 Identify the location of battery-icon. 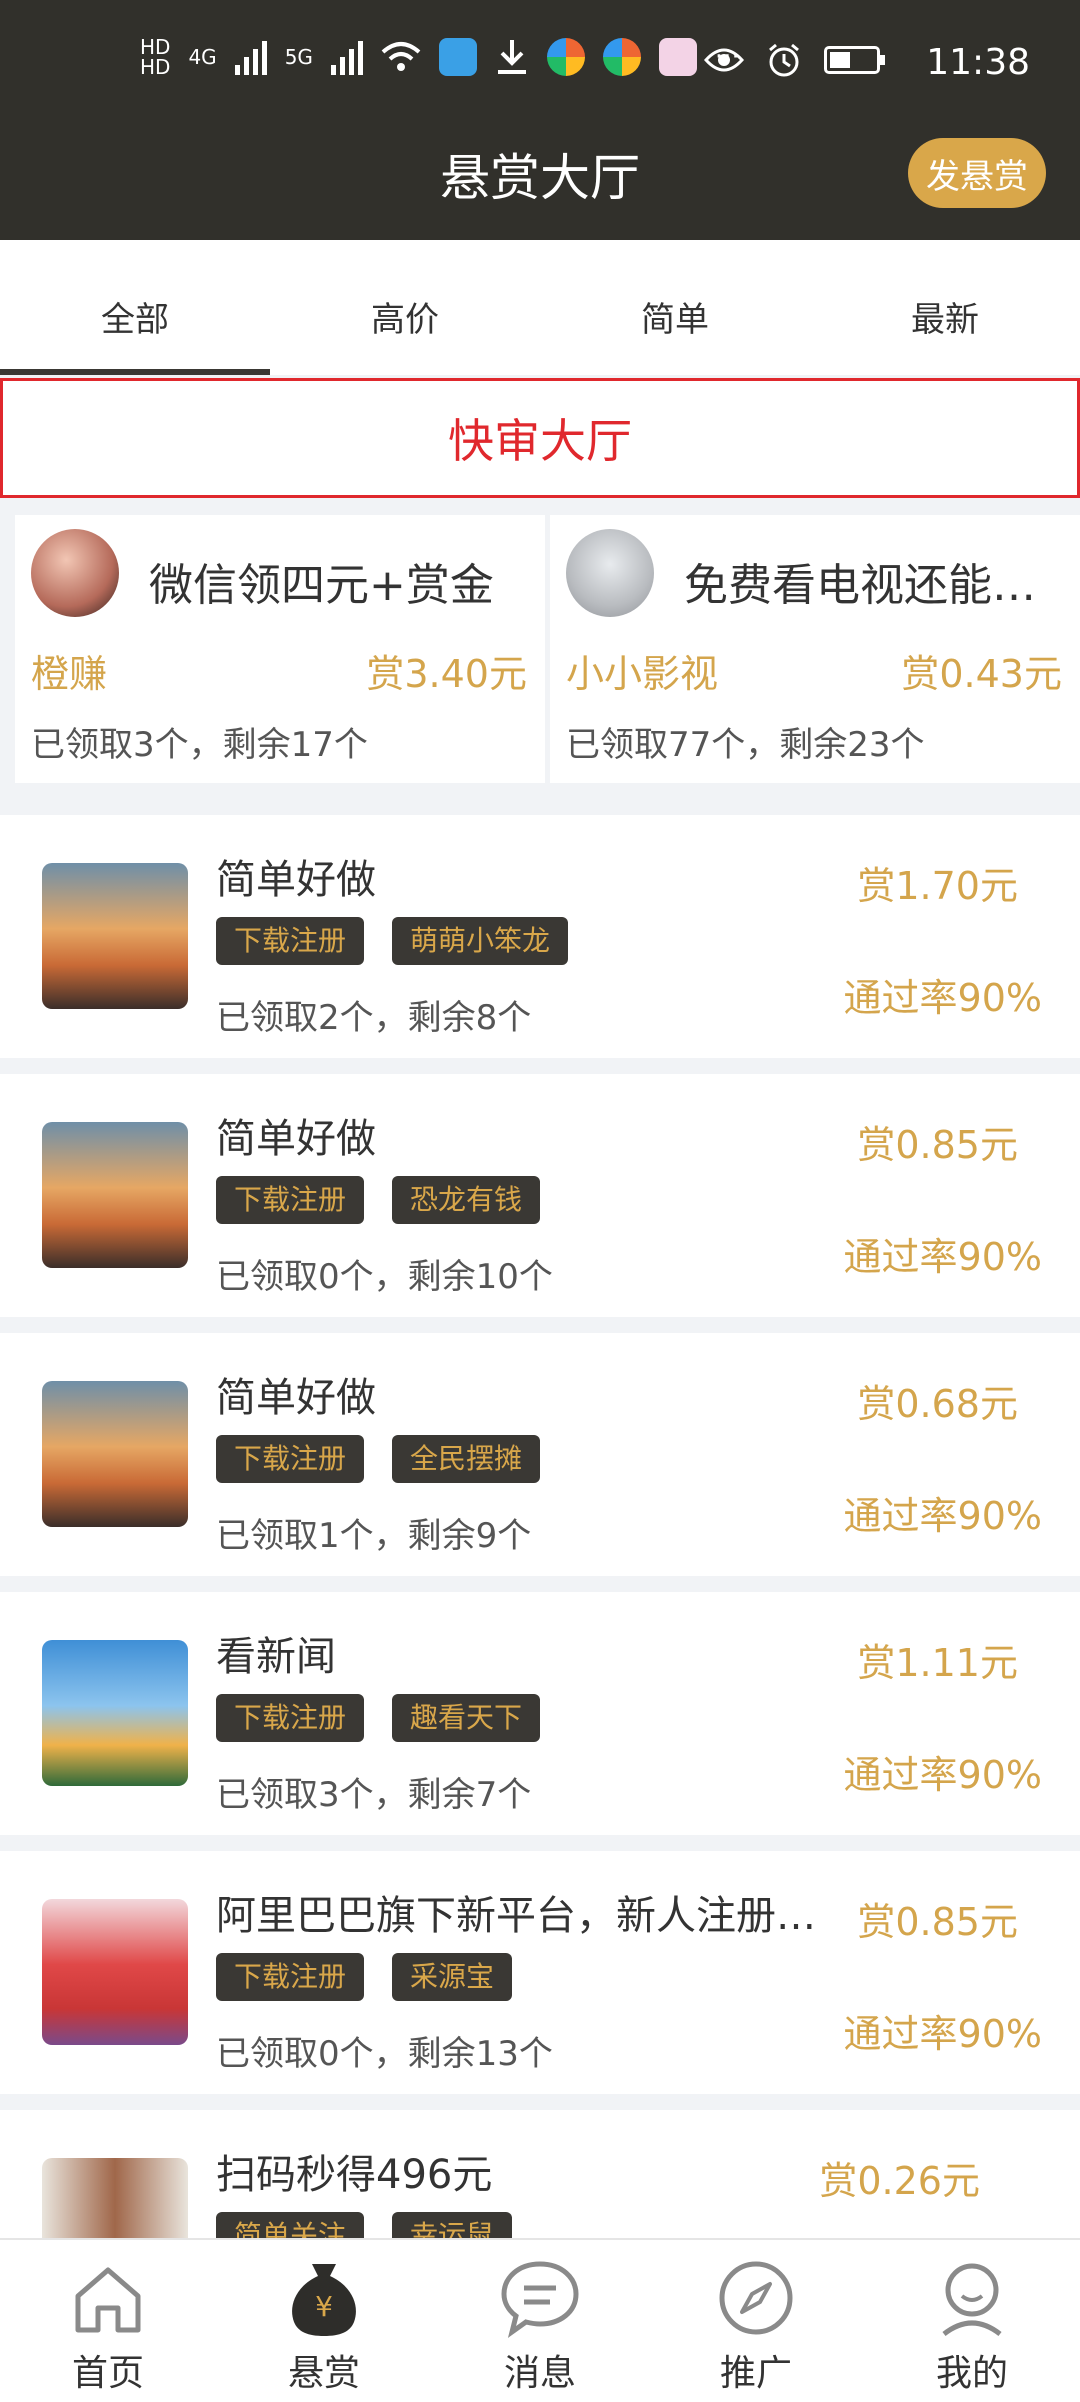
(854, 60).